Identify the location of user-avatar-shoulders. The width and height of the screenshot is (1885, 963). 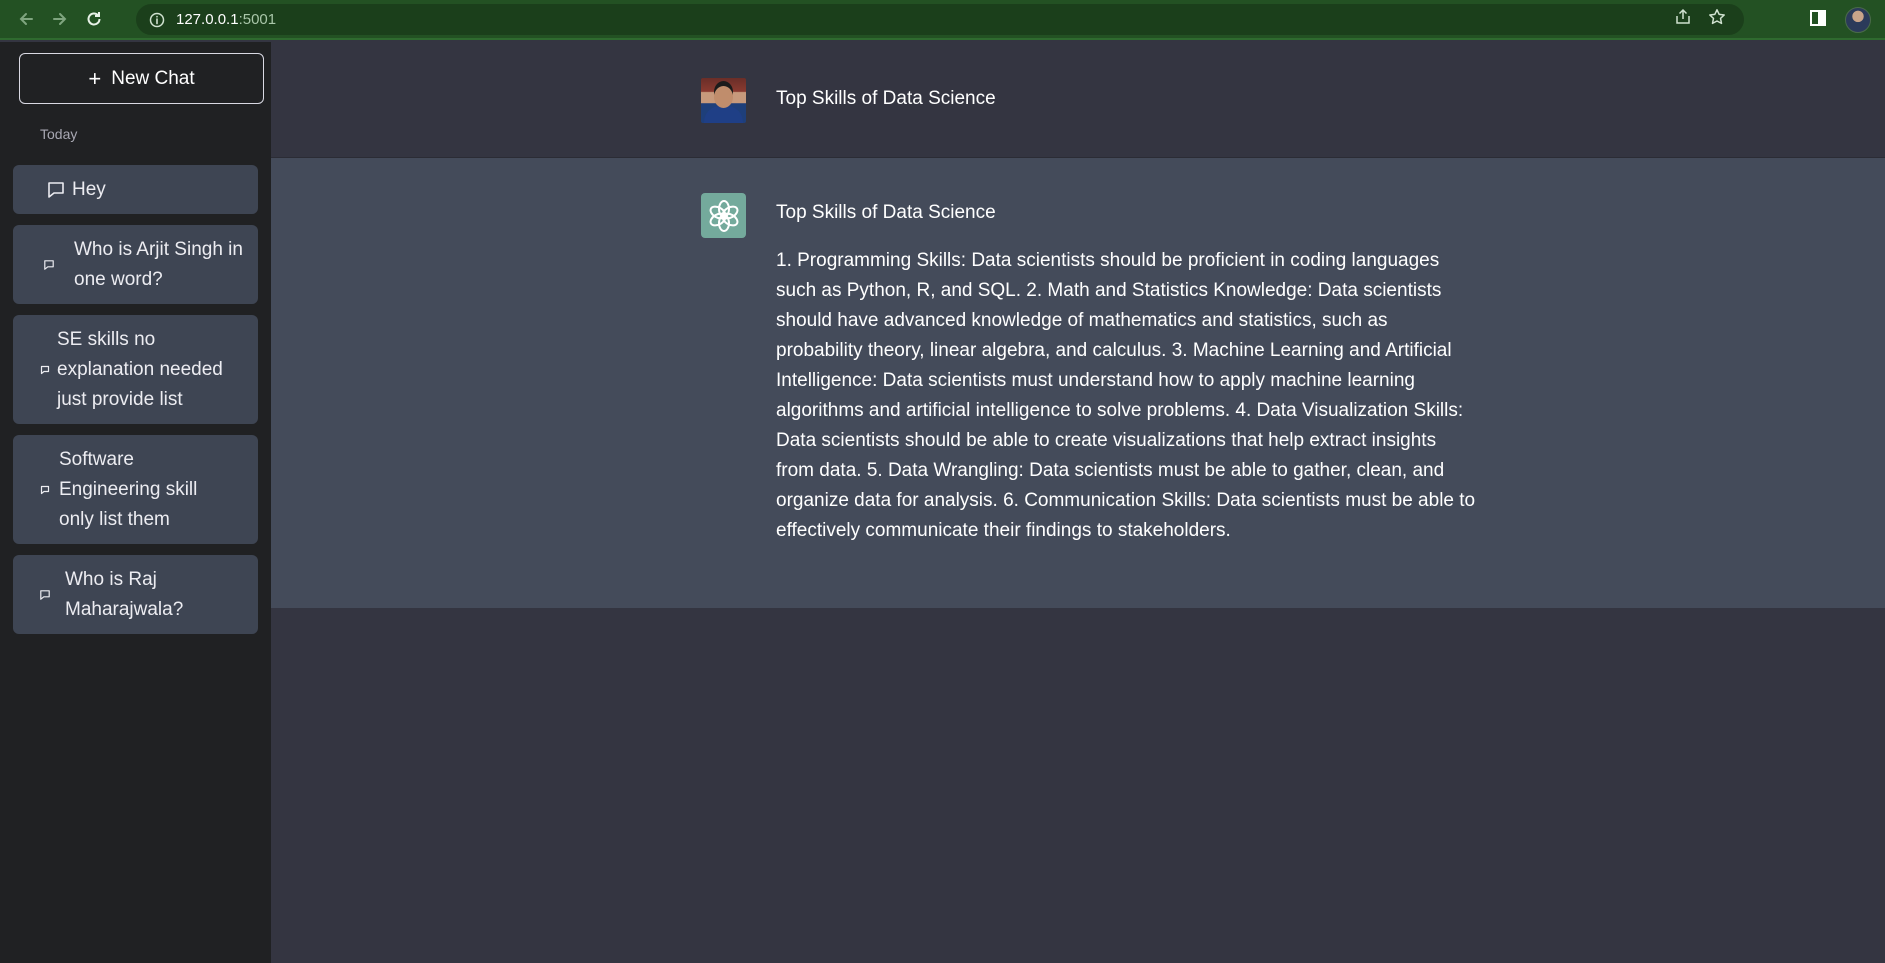
(723, 114).